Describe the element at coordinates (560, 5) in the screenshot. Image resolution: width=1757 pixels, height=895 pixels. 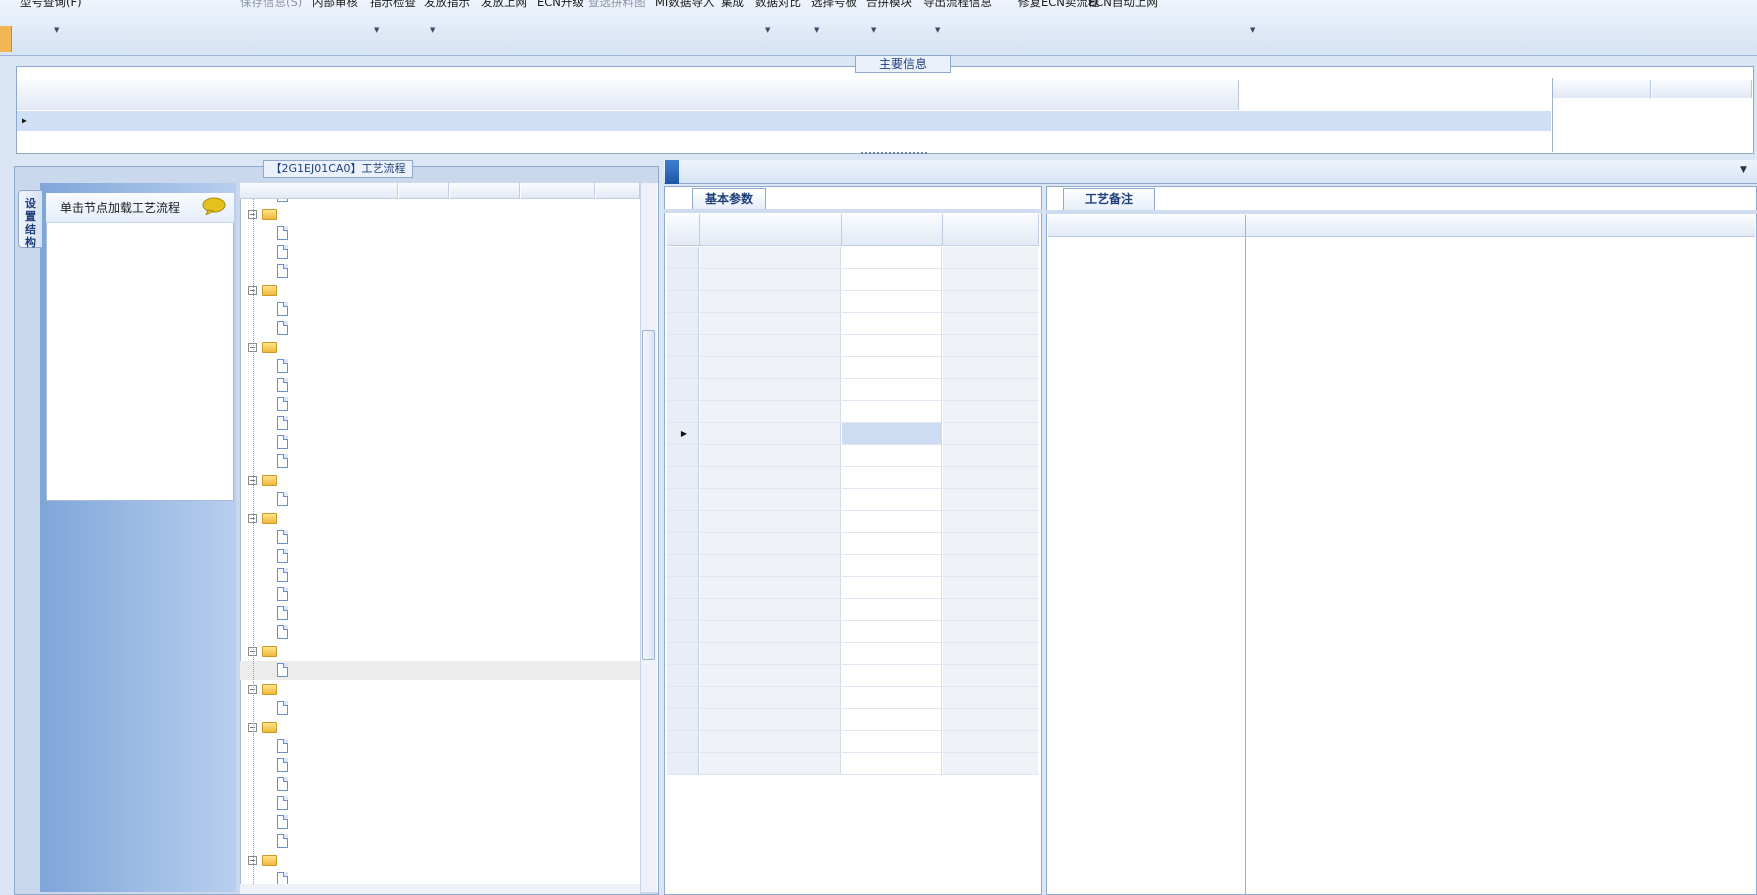
I see `ribbon-button: ECN升级` at that location.